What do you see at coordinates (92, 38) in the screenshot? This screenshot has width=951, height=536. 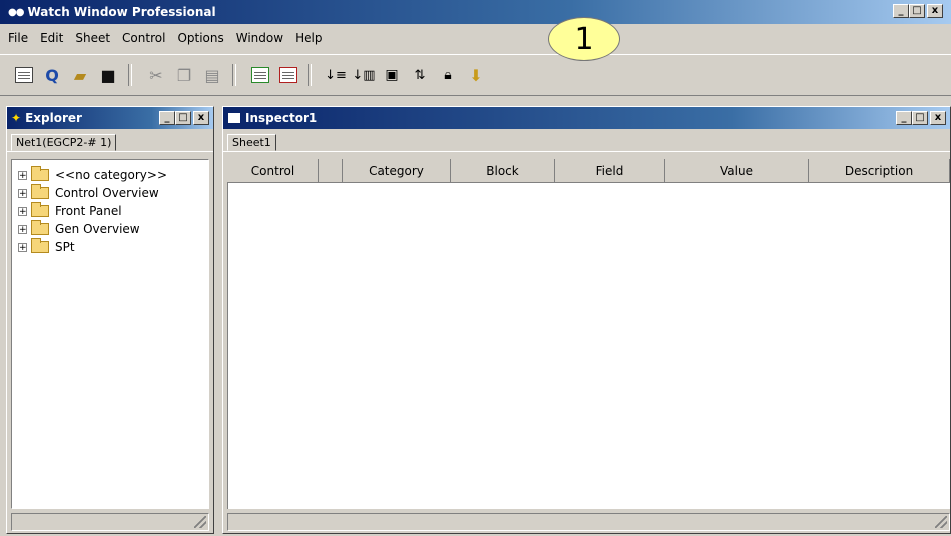 I see `menu-sheet: Sheet` at bounding box center [92, 38].